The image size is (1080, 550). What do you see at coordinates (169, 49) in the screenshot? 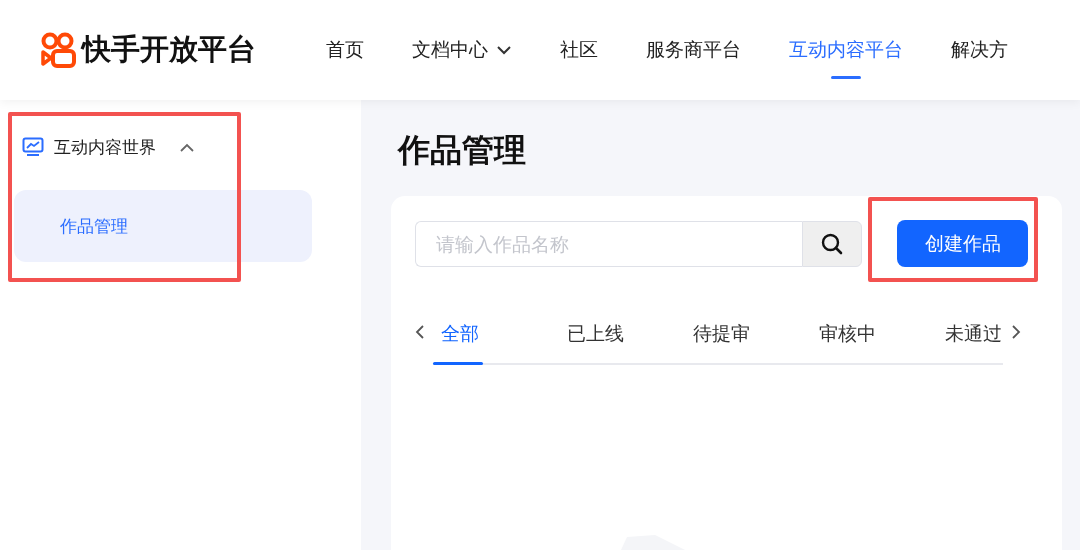
I see `logo-text: 快手开放平台` at bounding box center [169, 49].